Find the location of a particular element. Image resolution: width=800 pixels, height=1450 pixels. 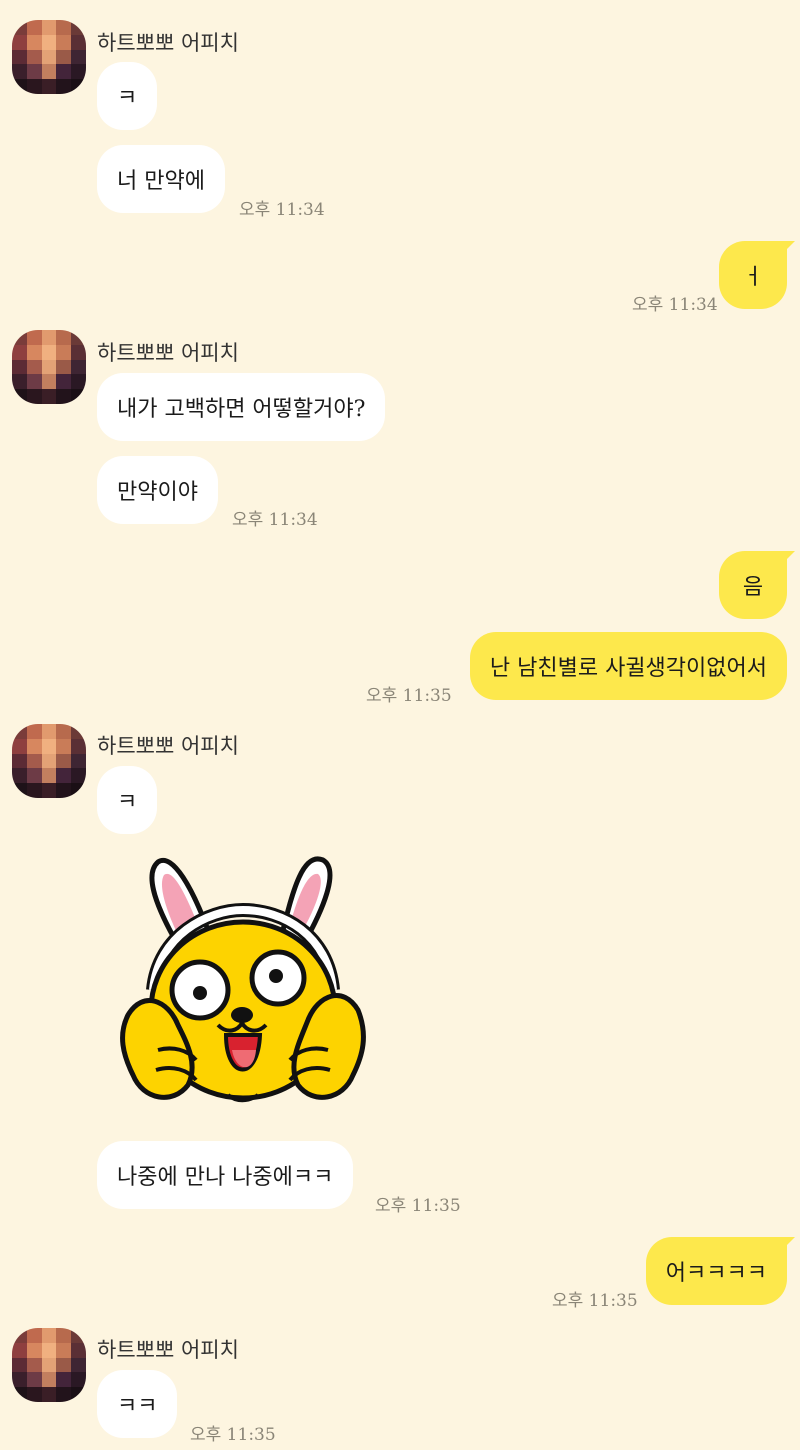

bunny-dog-character-sticker-icon is located at coordinates (243, 990).